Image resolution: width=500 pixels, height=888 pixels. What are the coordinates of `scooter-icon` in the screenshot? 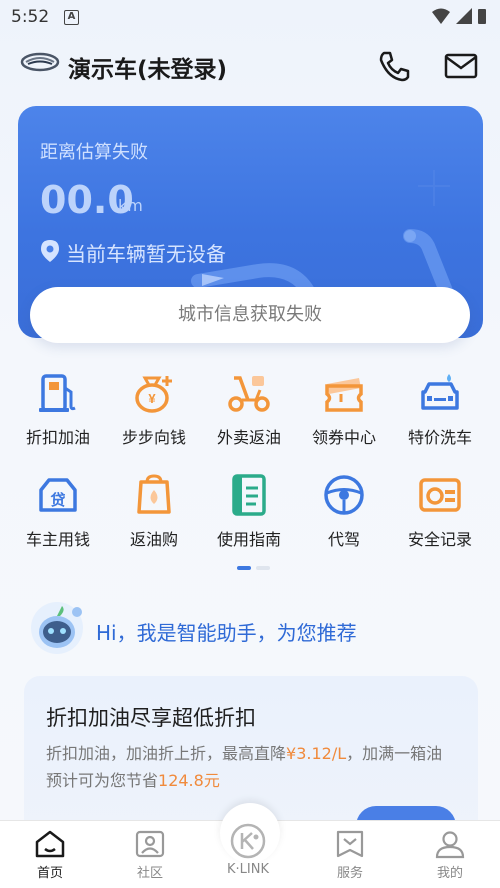 It's located at (249, 394).